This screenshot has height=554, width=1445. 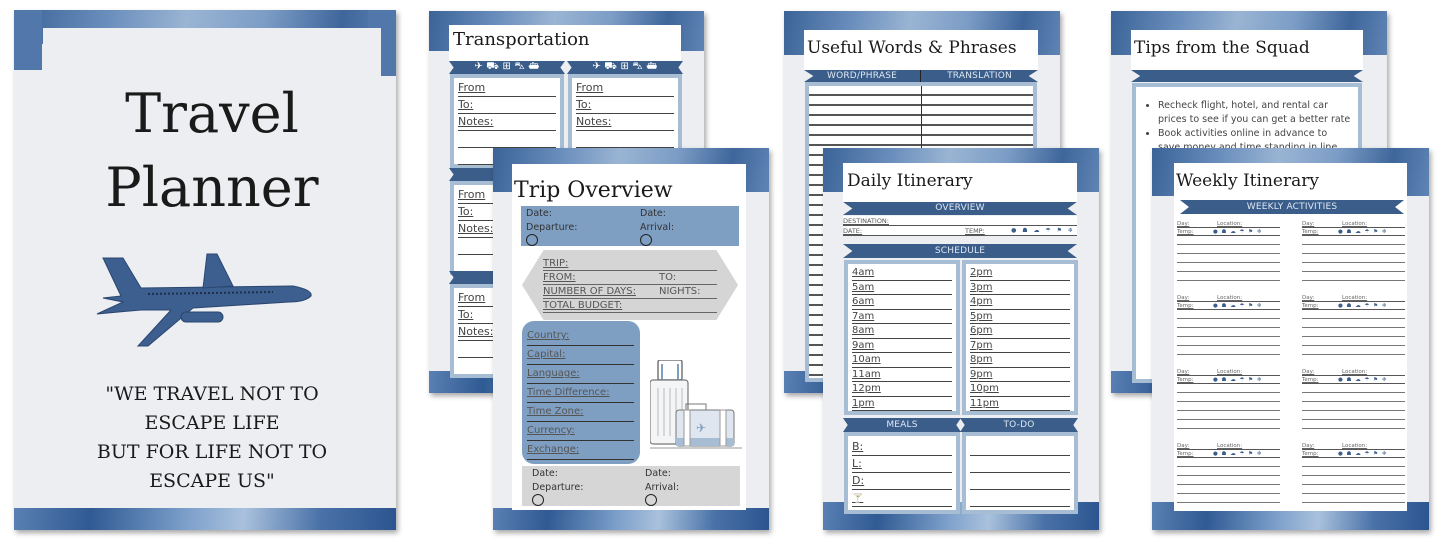 I want to click on time-slot: 9pm, so click(x=1020, y=375).